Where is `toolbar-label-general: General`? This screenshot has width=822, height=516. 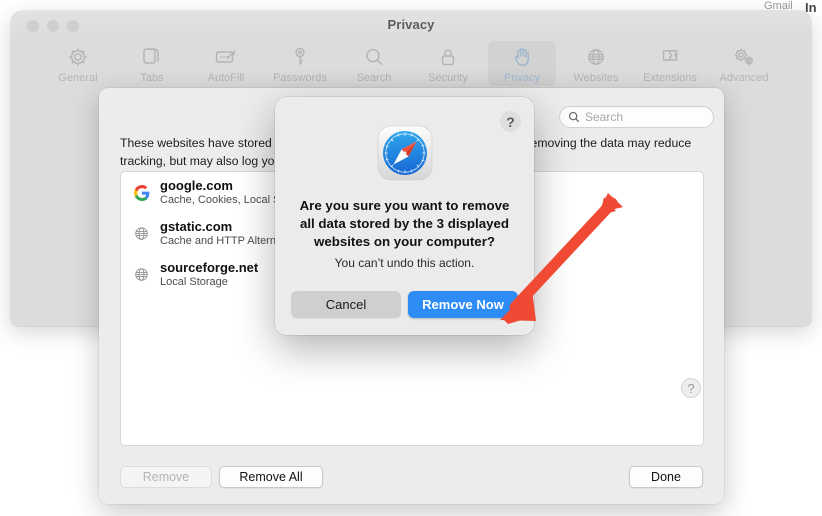 toolbar-label-general: General is located at coordinates (78, 78).